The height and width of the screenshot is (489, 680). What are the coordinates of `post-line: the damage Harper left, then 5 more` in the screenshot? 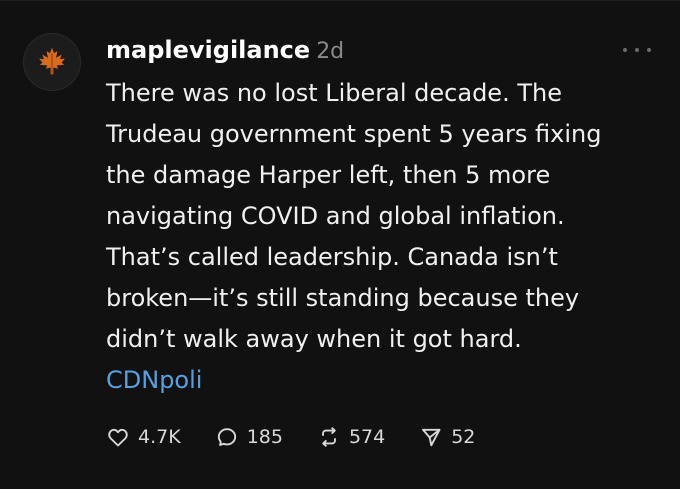 It's located at (328, 175).